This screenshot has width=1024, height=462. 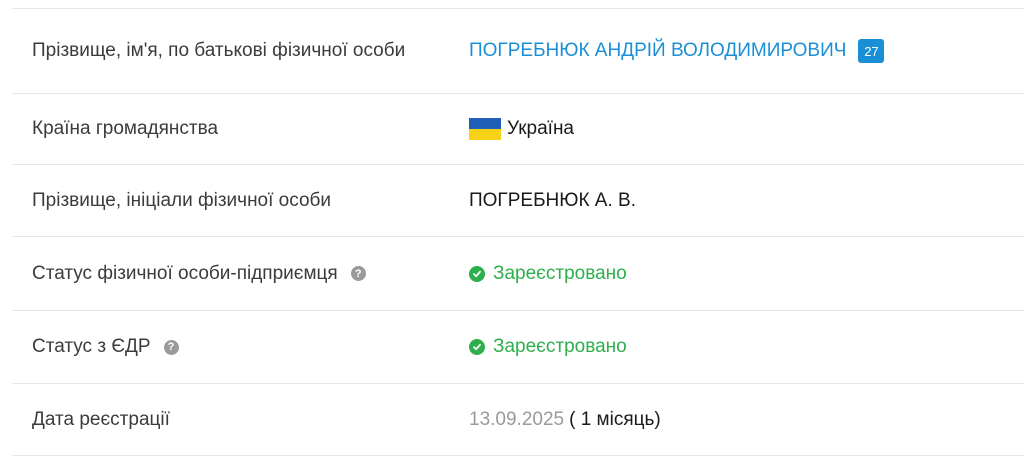 I want to click on full-name-link: ПОГРЕБНЮК АНДРІЙ ВОЛОДИМИРОВИЧ, so click(x=657, y=51).